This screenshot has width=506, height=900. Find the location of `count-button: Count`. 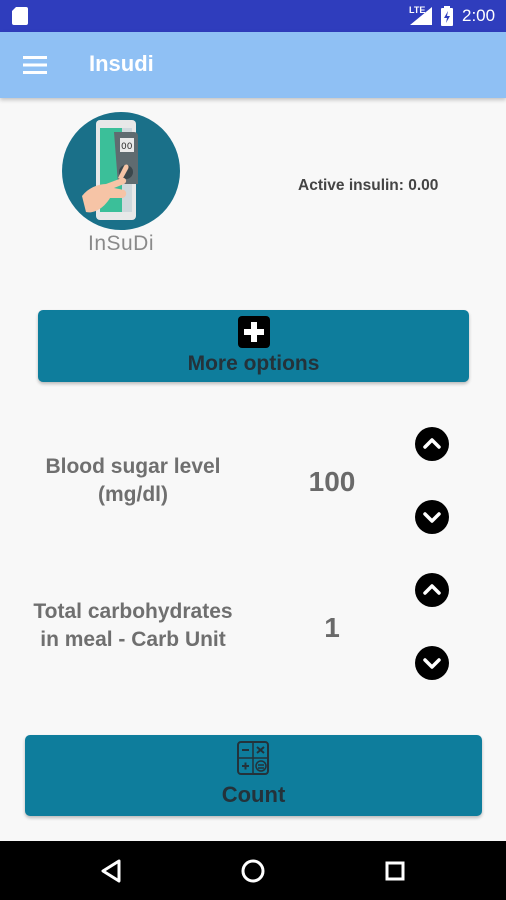

count-button: Count is located at coordinates (253, 775).